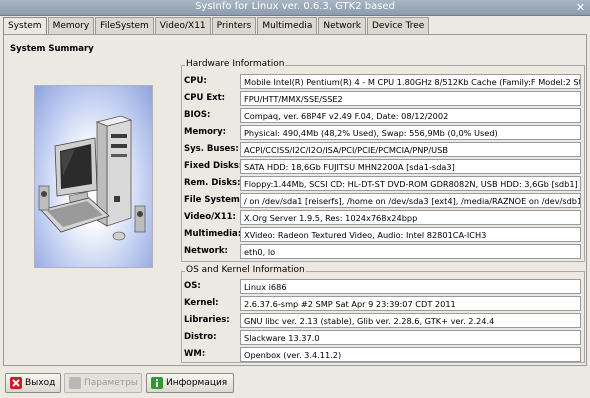  Describe the element at coordinates (410, 337) in the screenshot. I see `distro-field: Slackware 13.37.0` at that location.